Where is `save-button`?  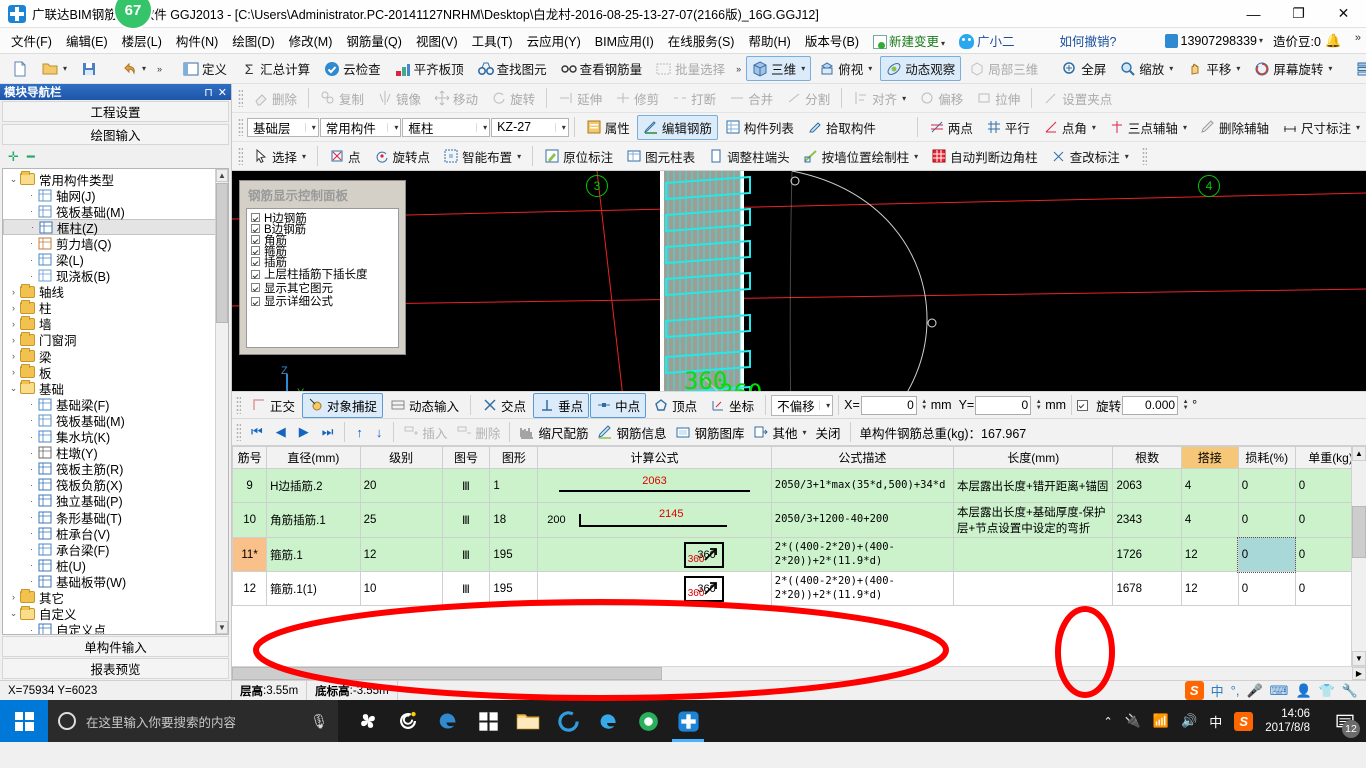 save-button is located at coordinates (89, 69).